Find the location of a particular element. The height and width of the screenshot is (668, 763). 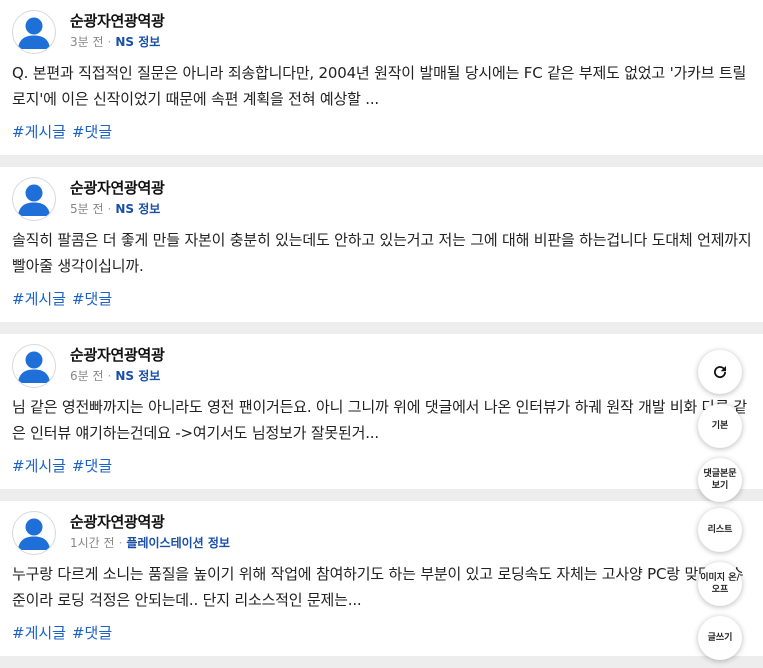

comment-body-view-label: 댓글본문 보기 is located at coordinates (720, 480).